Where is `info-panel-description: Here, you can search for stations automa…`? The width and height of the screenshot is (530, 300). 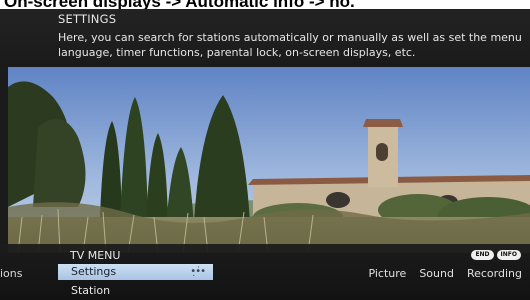 info-panel-description: Here, you can search for stations automa… is located at coordinates (290, 45).